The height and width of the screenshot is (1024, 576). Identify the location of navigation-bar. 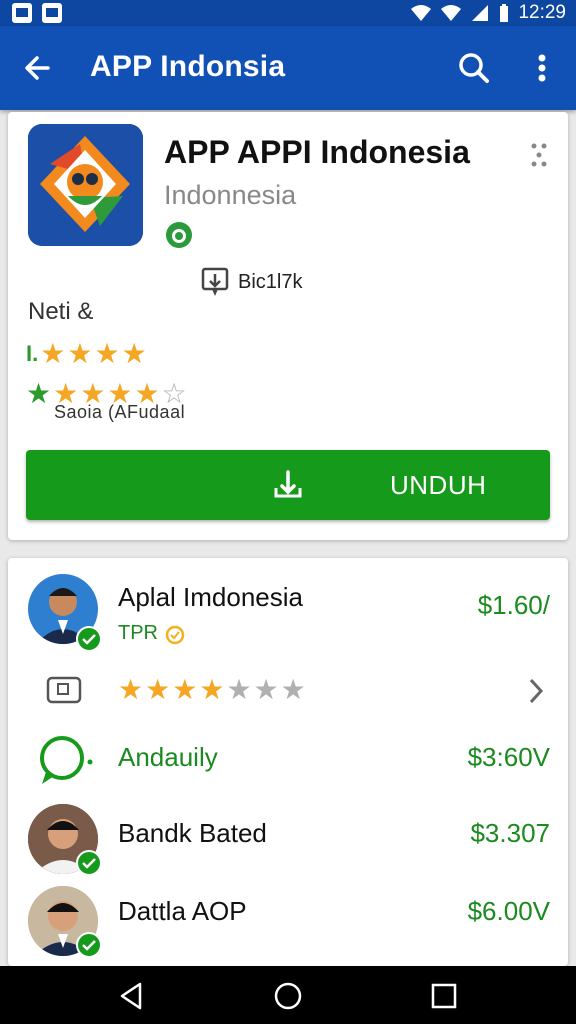
(288, 995).